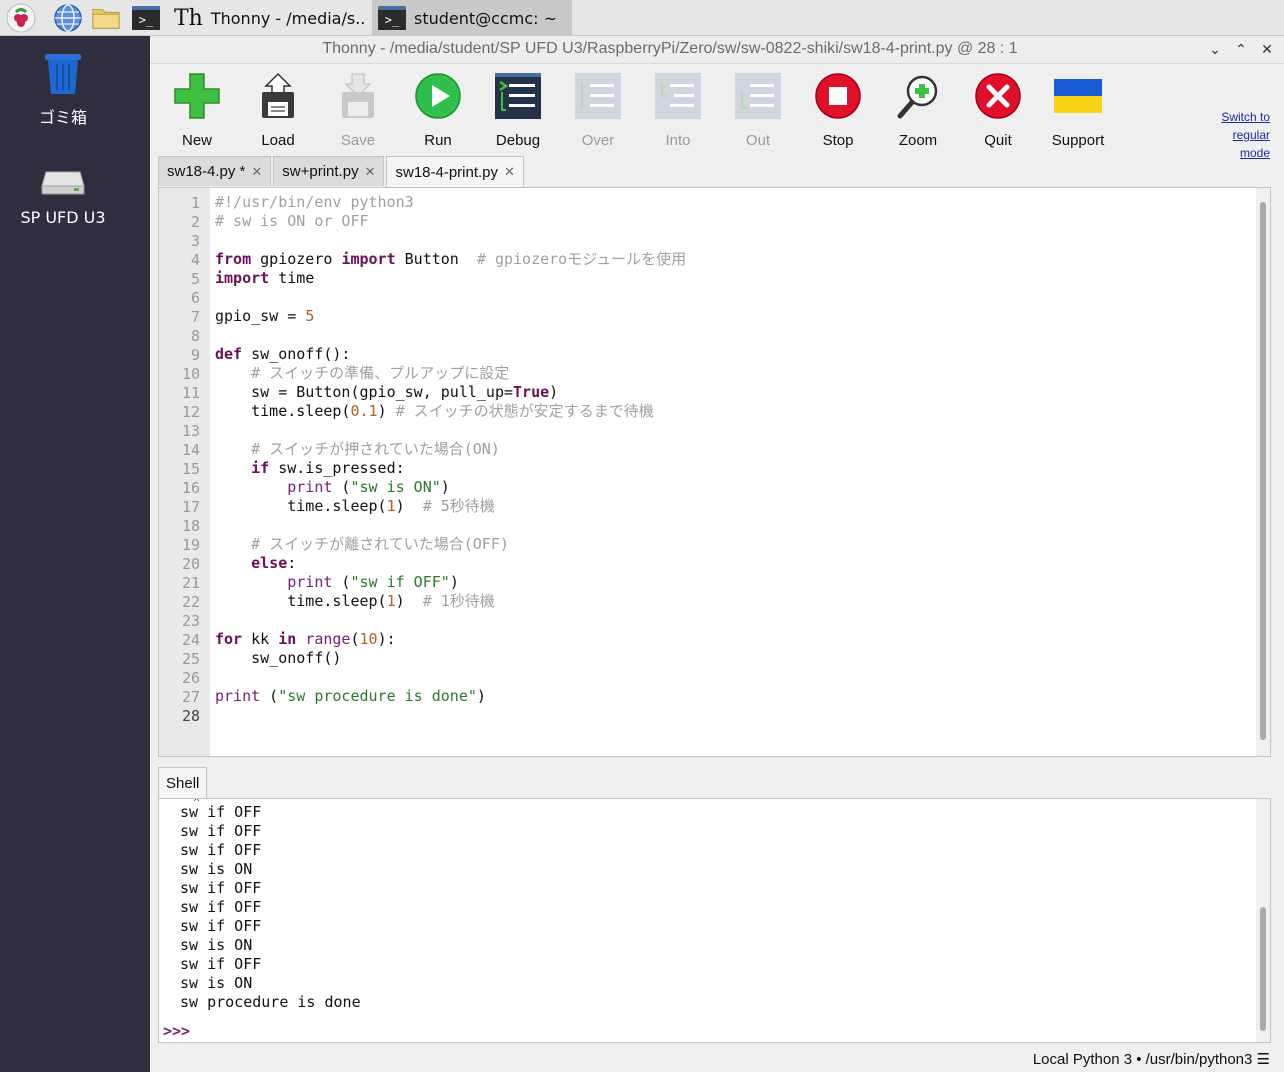 This screenshot has height=1072, width=1284. What do you see at coordinates (195, 222) in the screenshot?
I see `line-number: 2` at bounding box center [195, 222].